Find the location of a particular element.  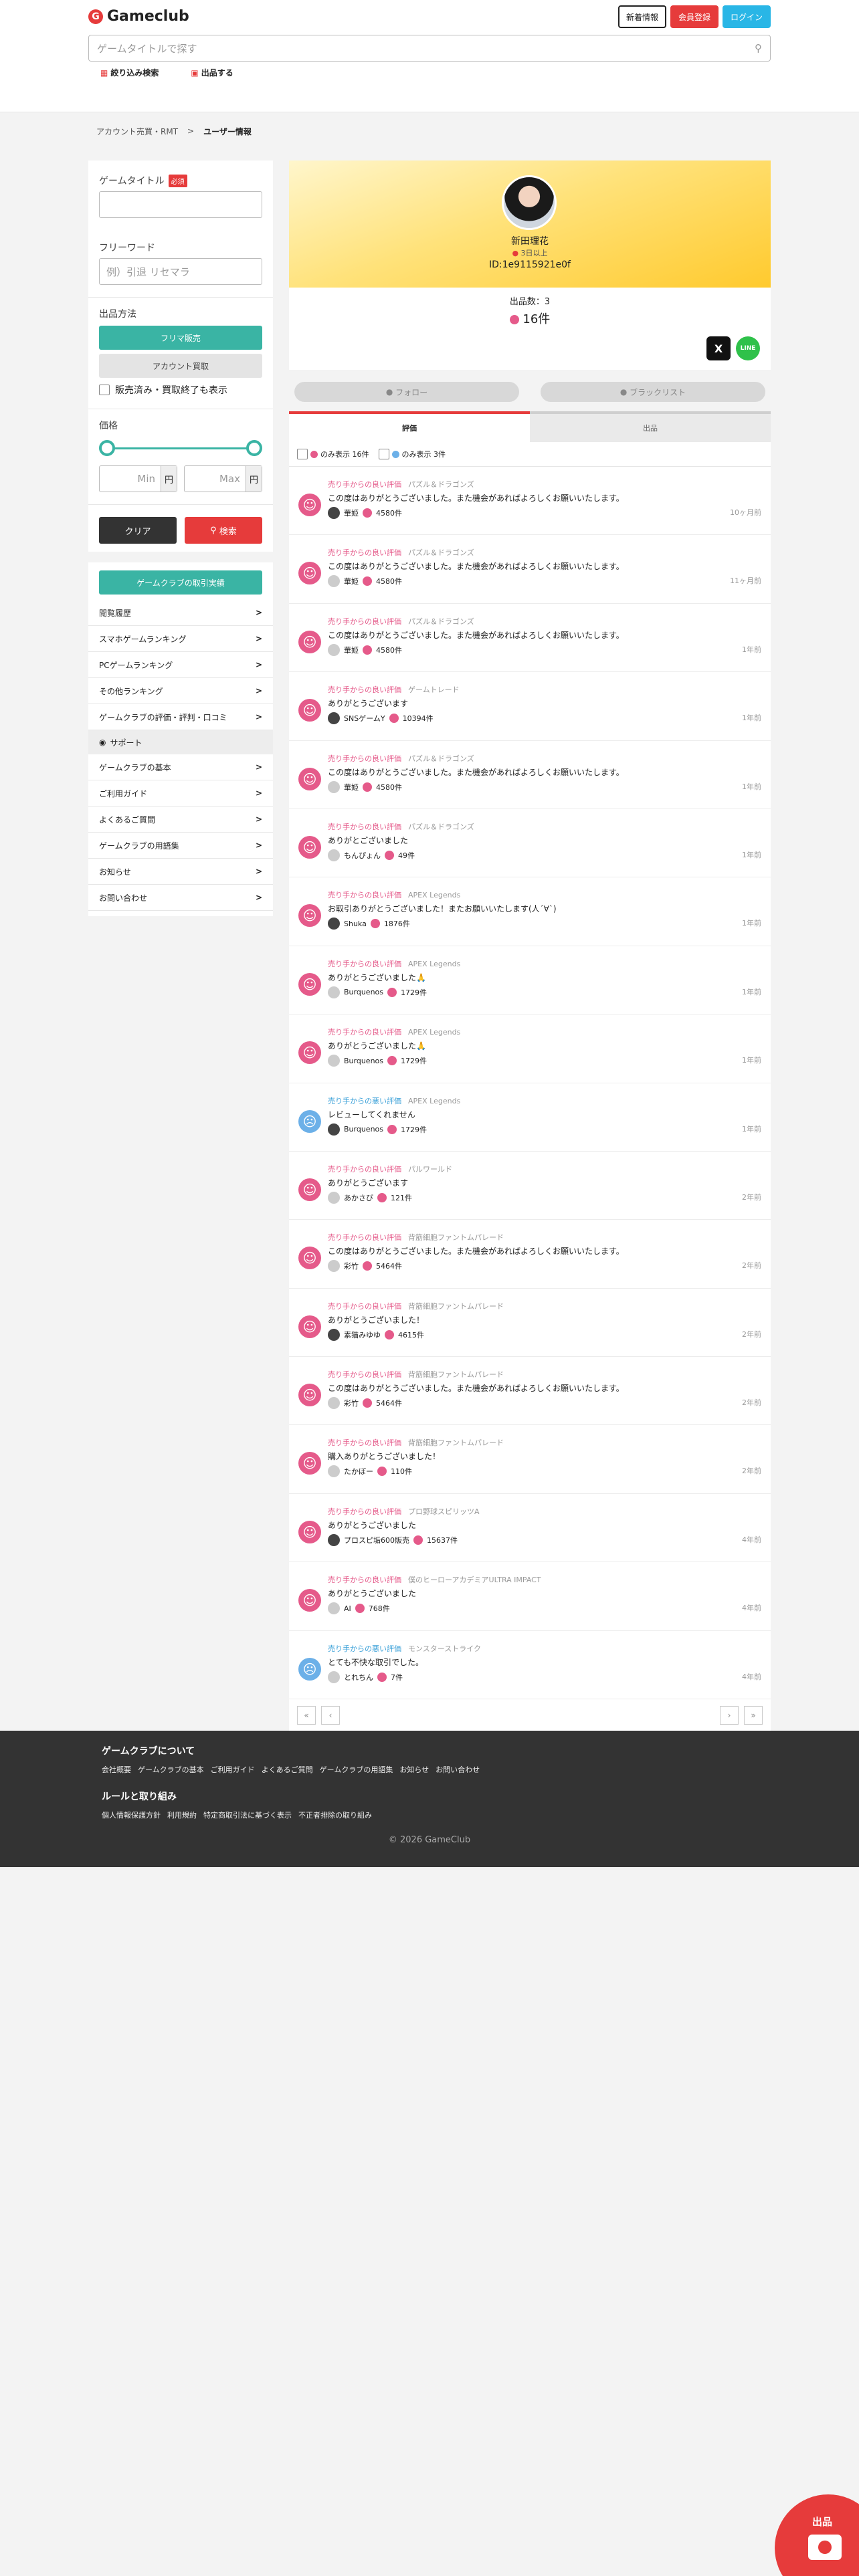

flea-market-button: フリマ販売 is located at coordinates (180, 338).